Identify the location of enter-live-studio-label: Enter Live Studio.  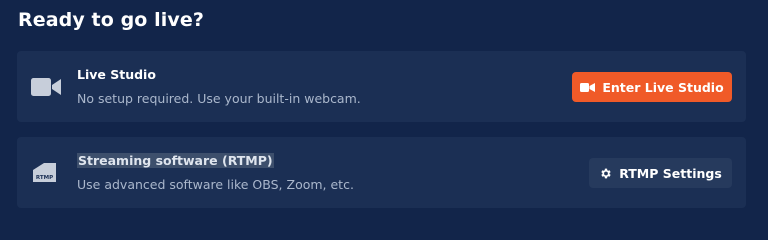
(663, 87).